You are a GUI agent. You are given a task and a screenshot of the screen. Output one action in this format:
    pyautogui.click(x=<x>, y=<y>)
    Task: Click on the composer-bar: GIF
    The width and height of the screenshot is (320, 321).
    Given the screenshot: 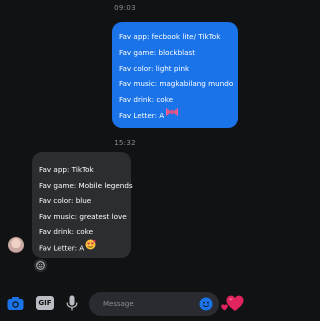 What is the action you would take?
    pyautogui.click(x=125, y=304)
    